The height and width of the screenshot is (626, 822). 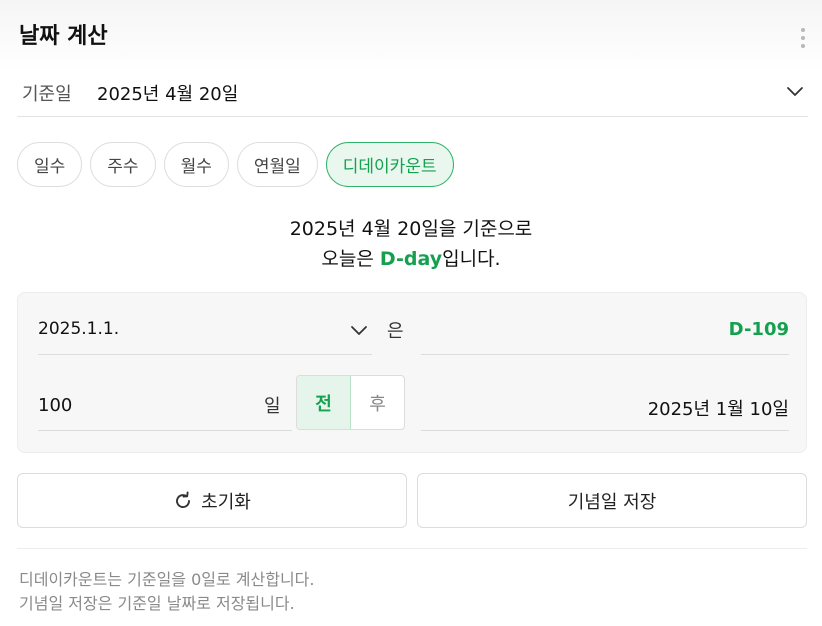 I want to click on header: 날짜 계산, so click(x=411, y=36).